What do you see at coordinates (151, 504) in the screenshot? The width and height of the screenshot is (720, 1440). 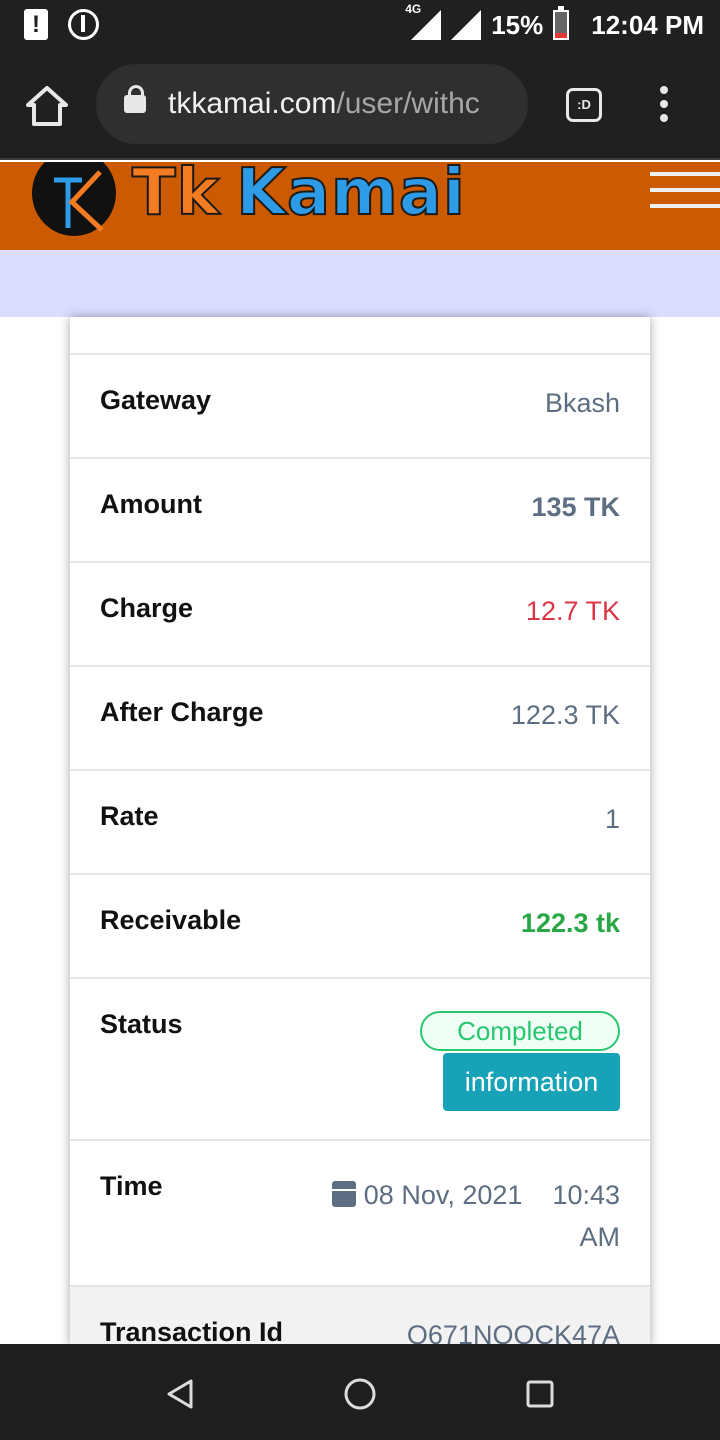 I see `amount-label: Amount` at bounding box center [151, 504].